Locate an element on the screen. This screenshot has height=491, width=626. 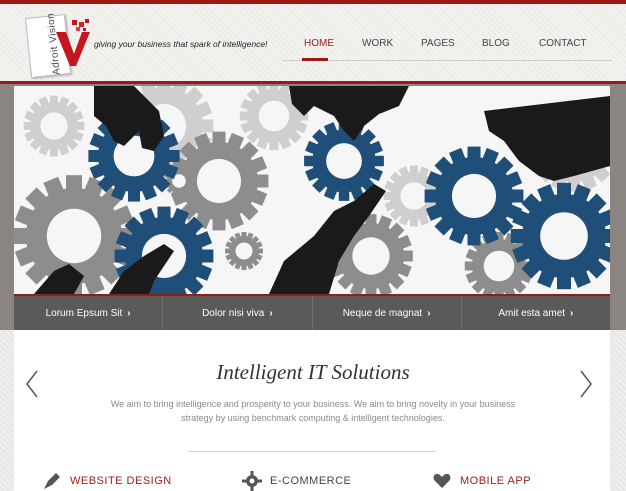
quick-link-2: Dolor nisi viva › is located at coordinates (238, 313).